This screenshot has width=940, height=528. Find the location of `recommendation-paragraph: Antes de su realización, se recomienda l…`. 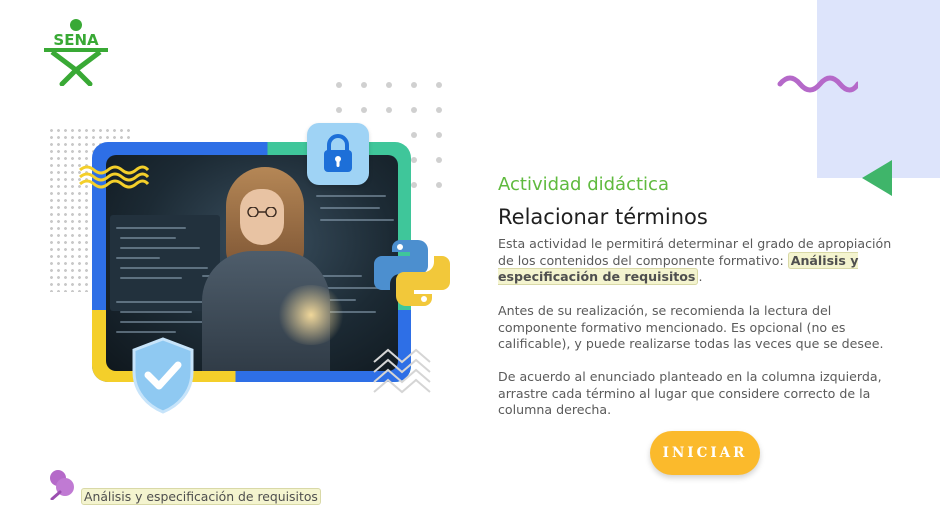

recommendation-paragraph: Antes de su realización, se recomienda l… is located at coordinates (691, 327).